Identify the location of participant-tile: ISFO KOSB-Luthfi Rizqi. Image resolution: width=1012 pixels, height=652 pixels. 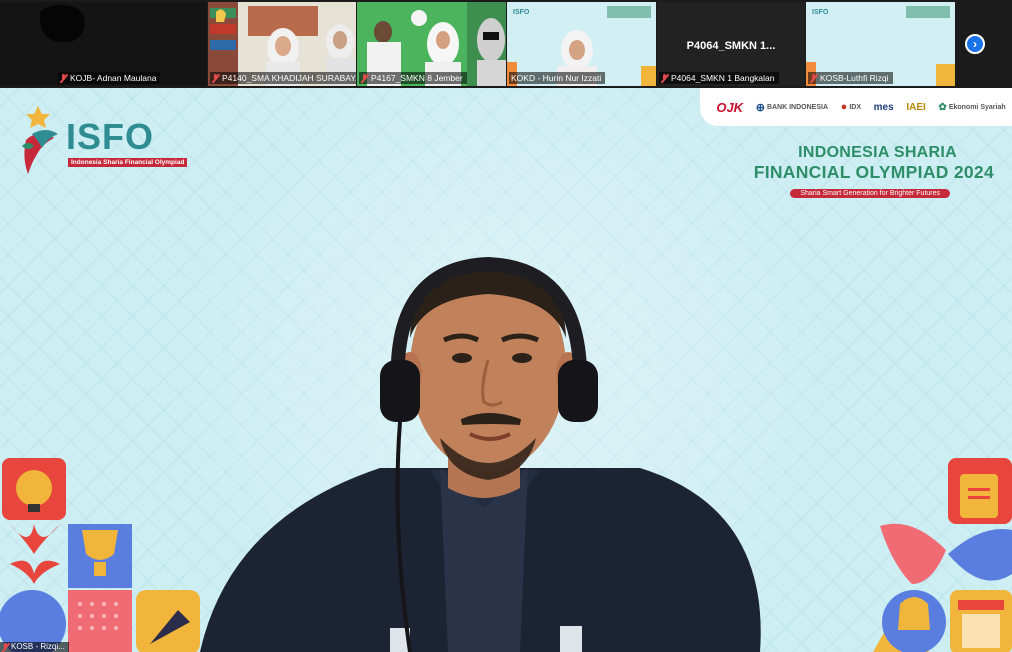
(880, 44).